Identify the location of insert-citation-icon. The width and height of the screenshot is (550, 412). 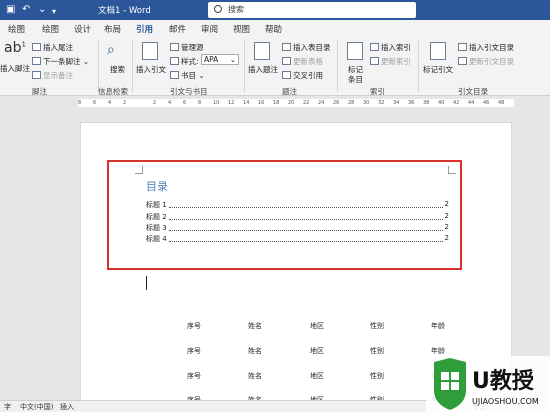
(150, 51).